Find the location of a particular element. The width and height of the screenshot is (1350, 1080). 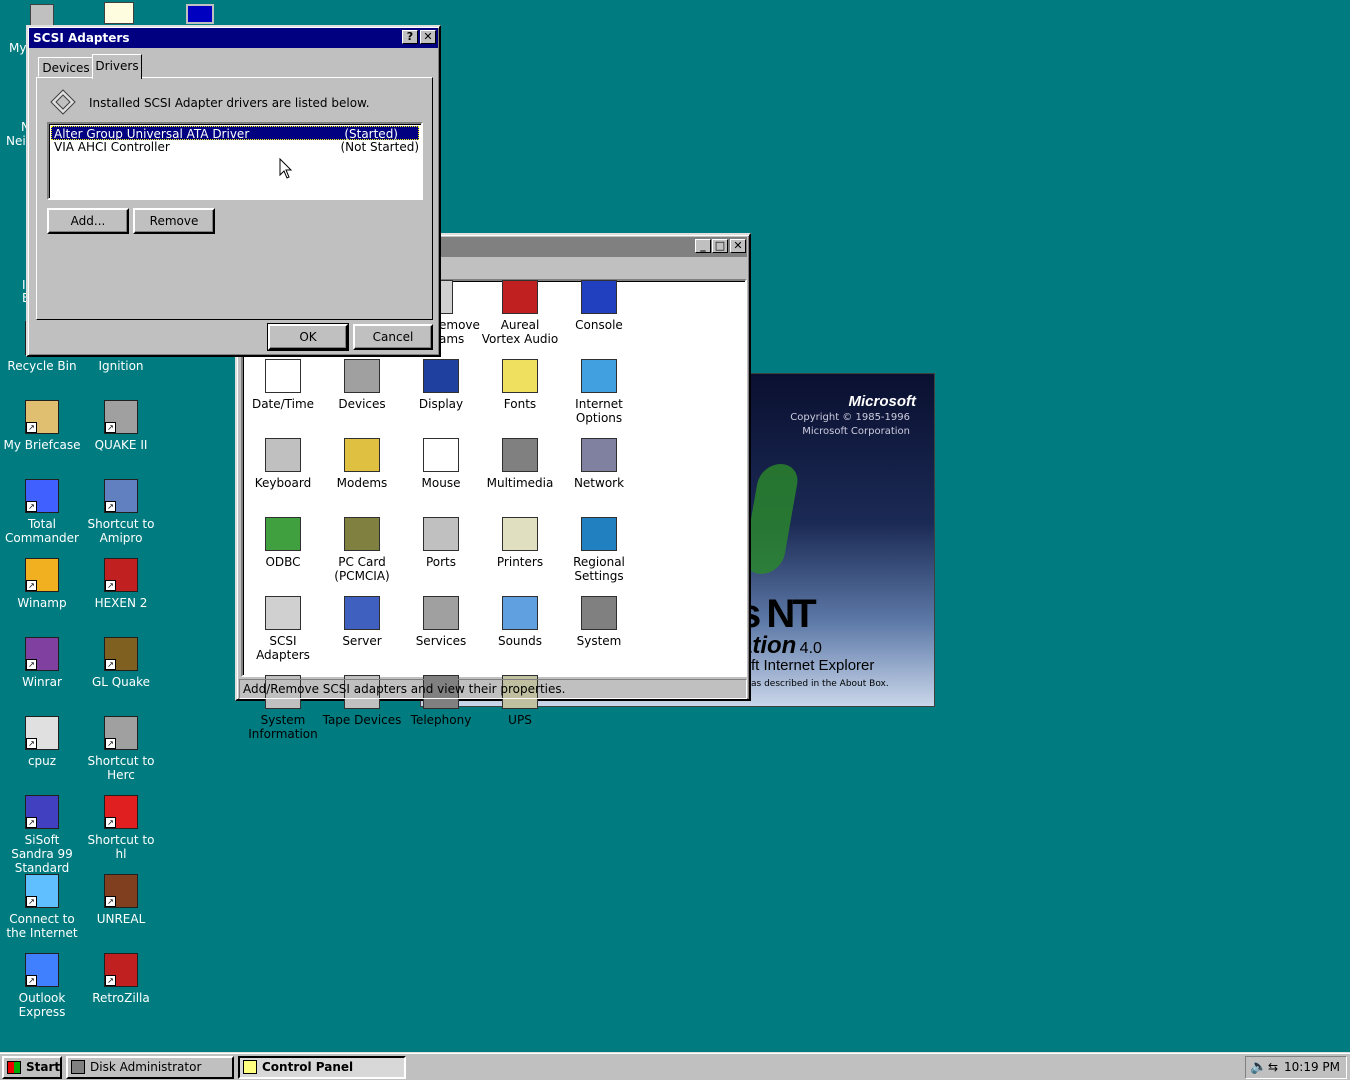

cp-item-network: Network is located at coordinates (599, 464).